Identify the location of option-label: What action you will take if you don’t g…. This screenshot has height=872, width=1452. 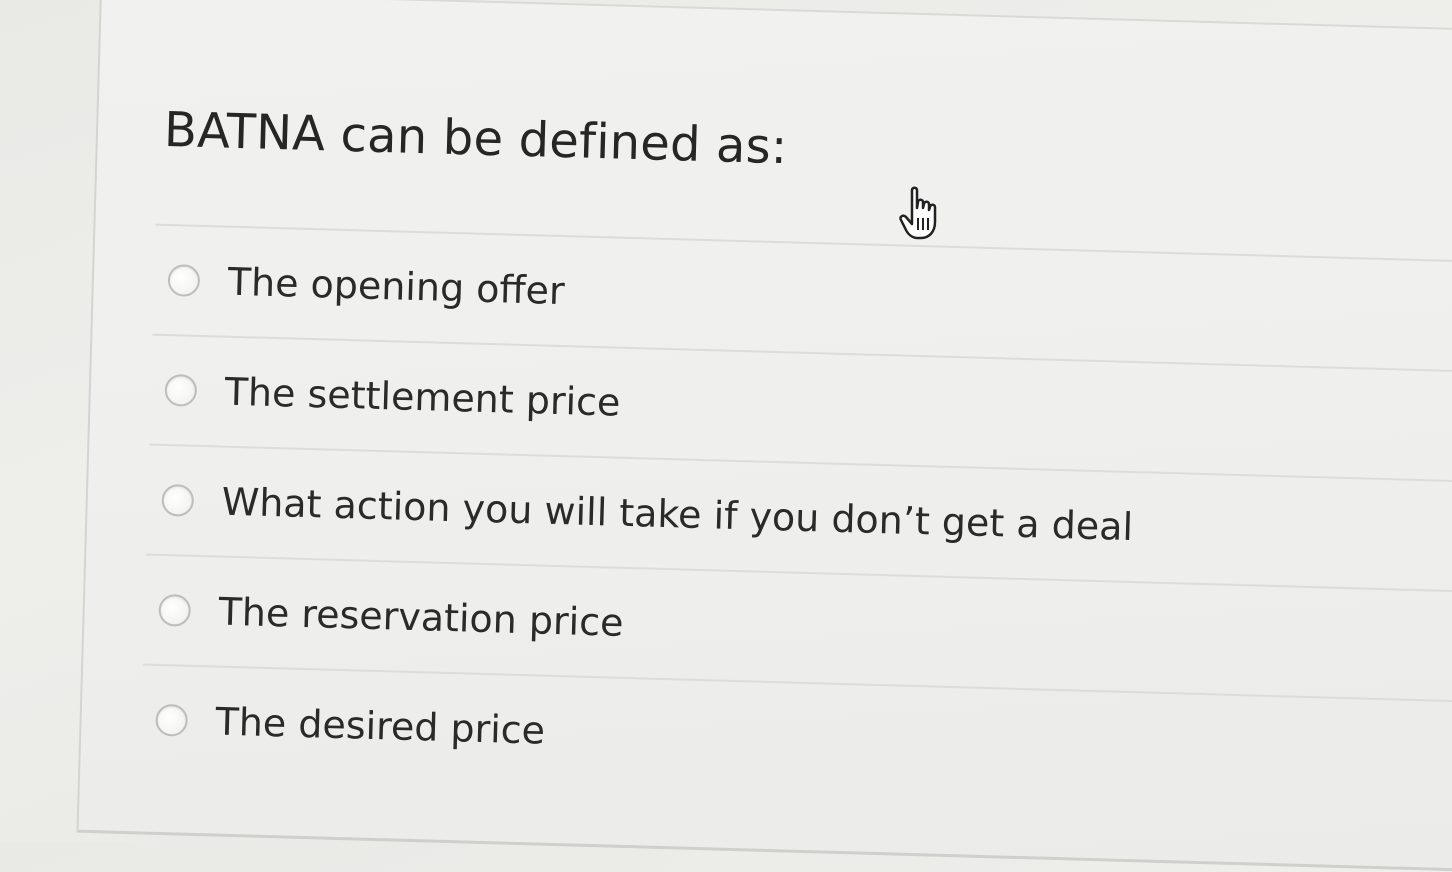
(677, 514).